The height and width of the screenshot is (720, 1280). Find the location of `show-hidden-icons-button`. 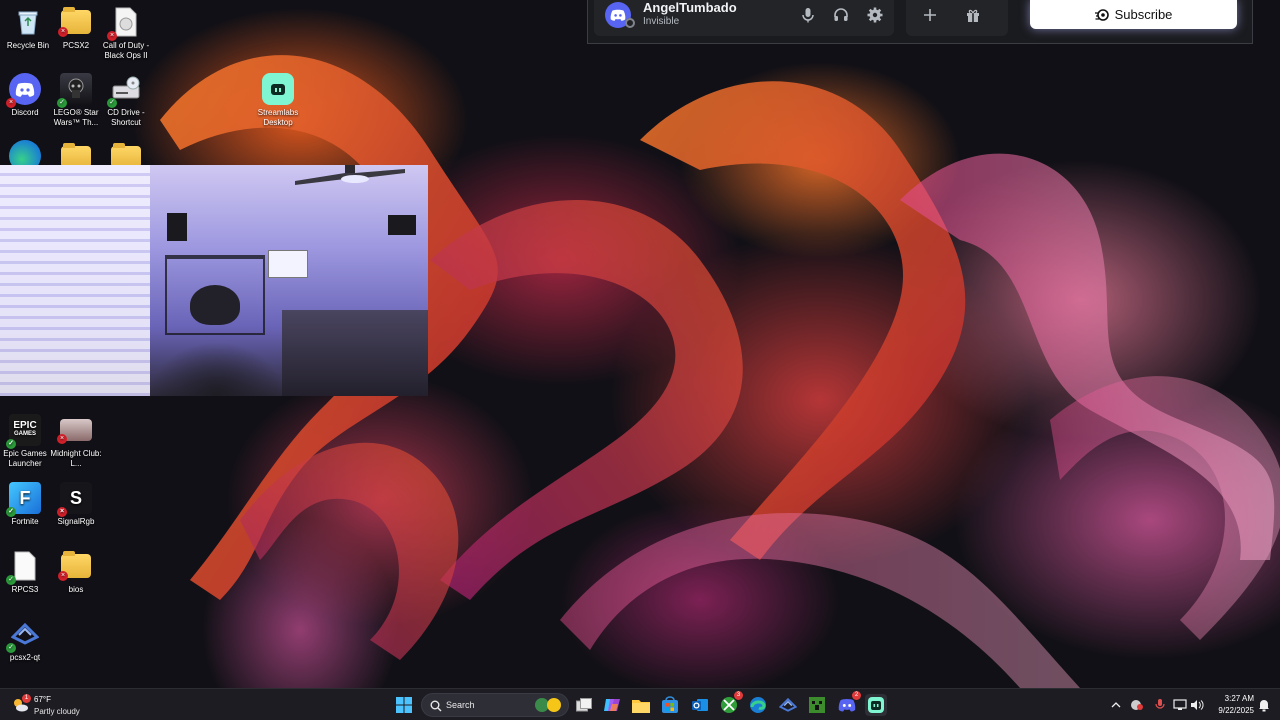

show-hidden-icons-button is located at coordinates (1116, 705).